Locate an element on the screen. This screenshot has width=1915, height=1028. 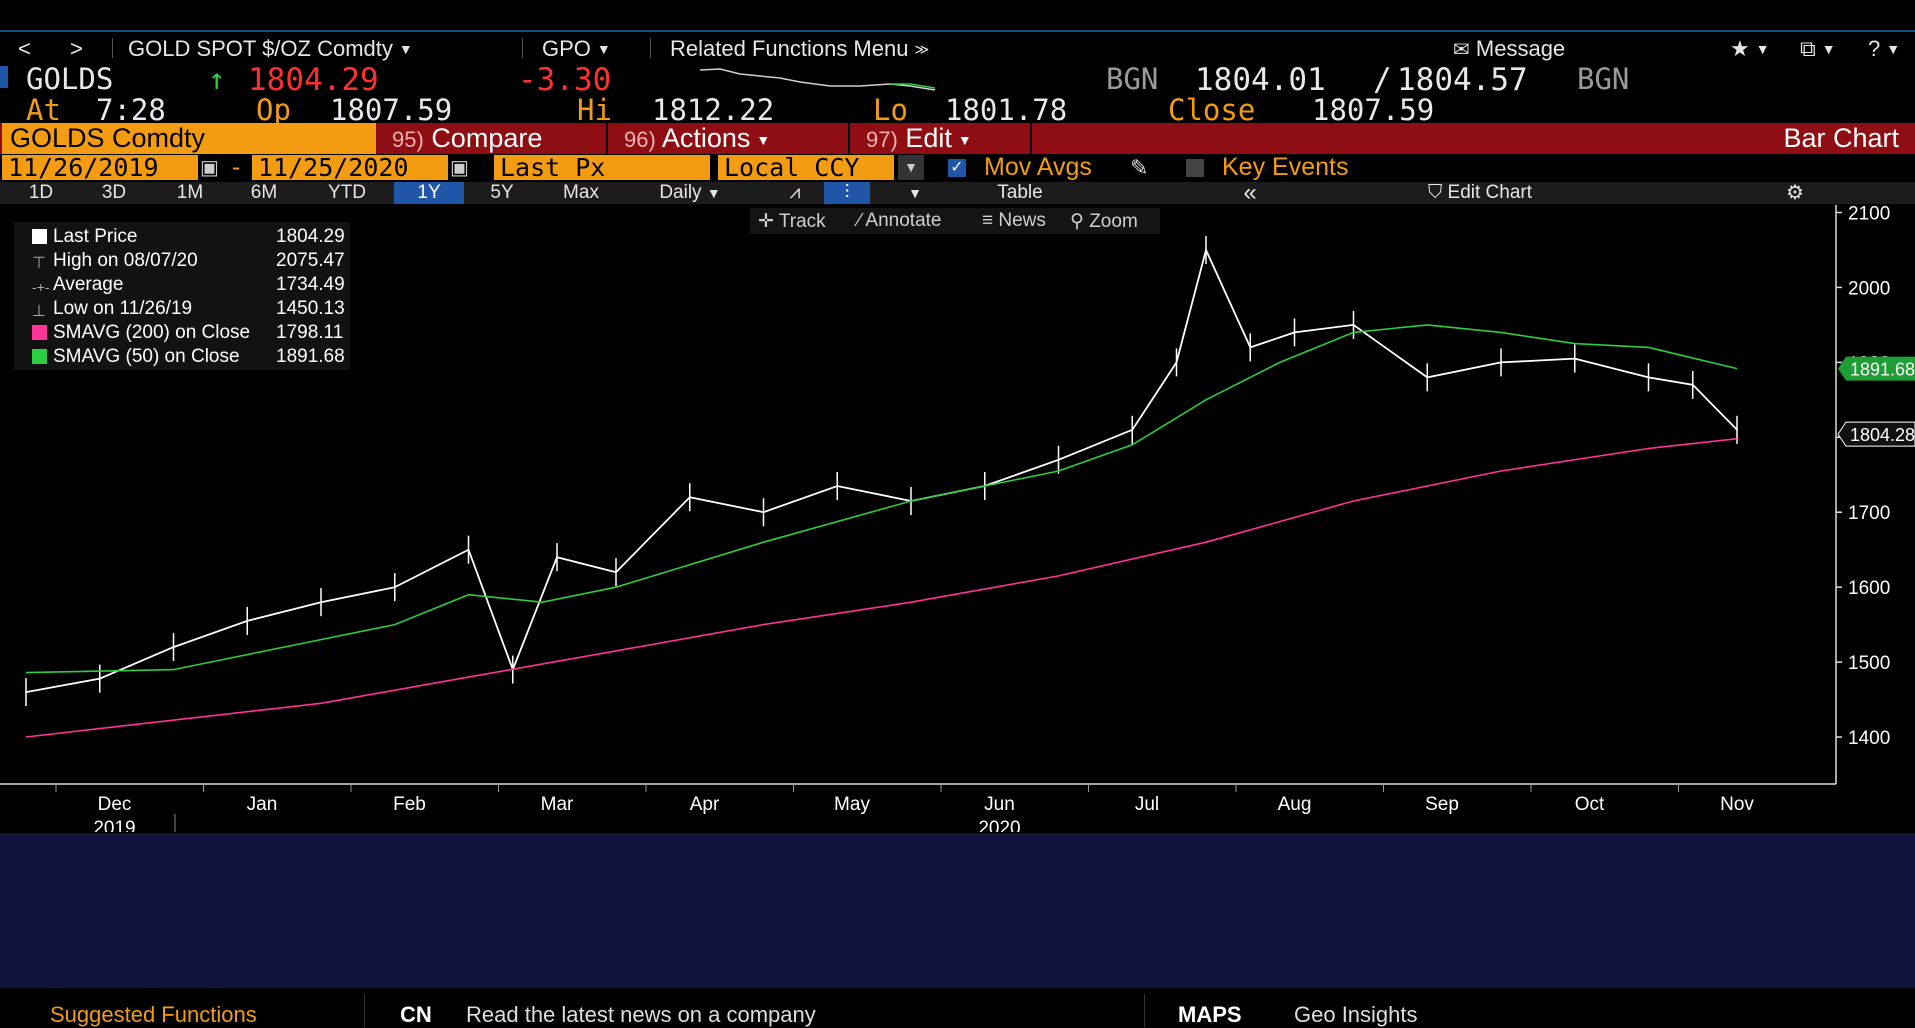
low-price: 1801.78 is located at coordinates (1006, 110).